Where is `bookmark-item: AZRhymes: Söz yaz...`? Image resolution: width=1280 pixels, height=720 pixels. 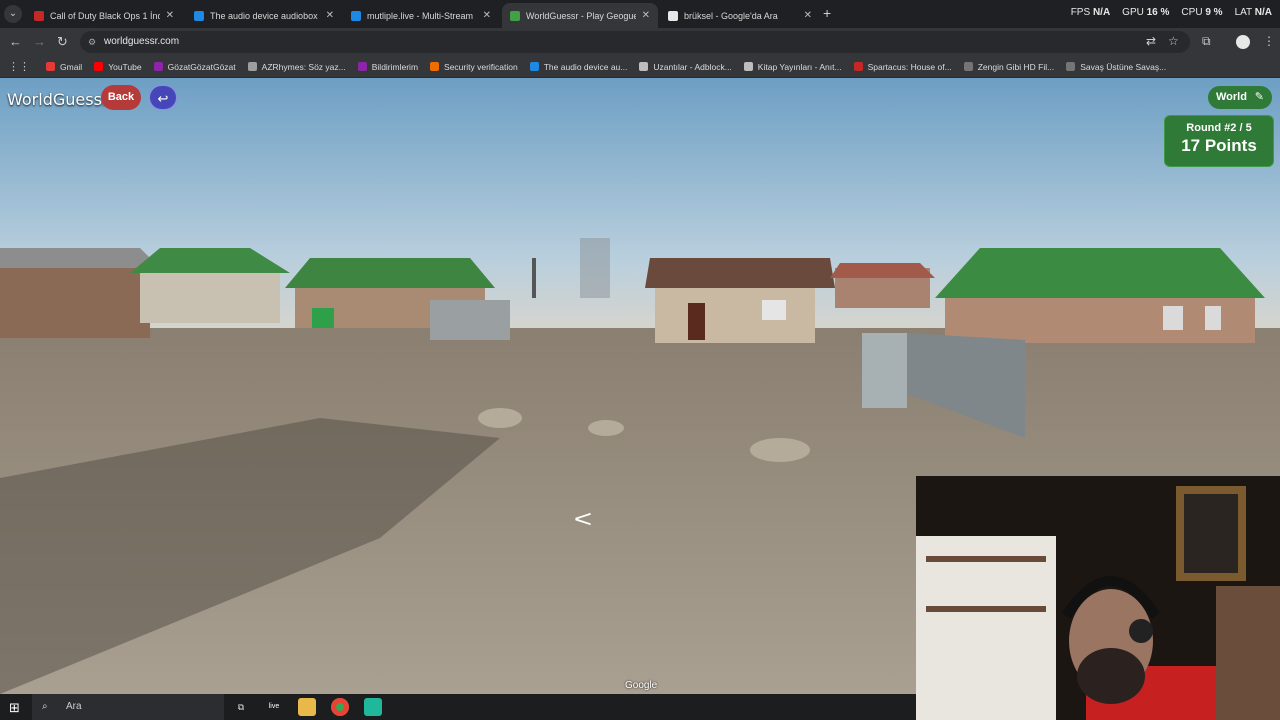
bookmark-item: AZRhymes: Söz yaz... is located at coordinates (296, 66).